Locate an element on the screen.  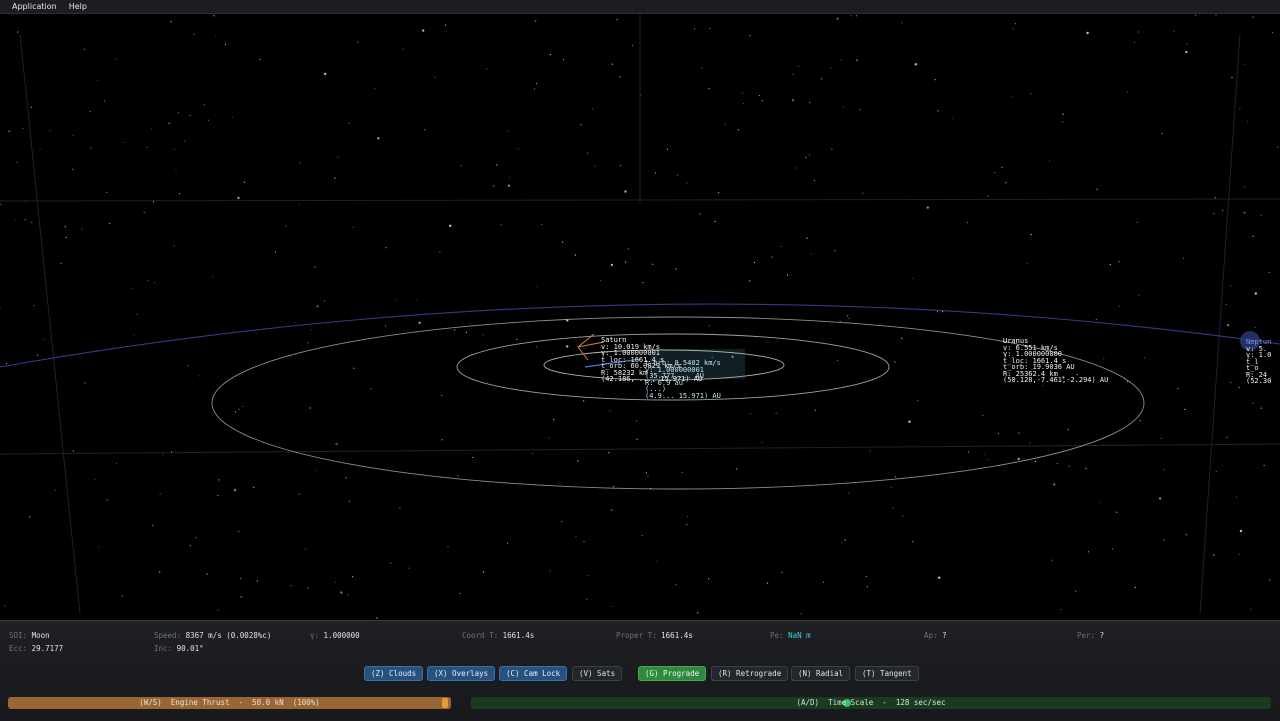
toggle-clouds-button: (Z) Clouds is located at coordinates (394, 673).